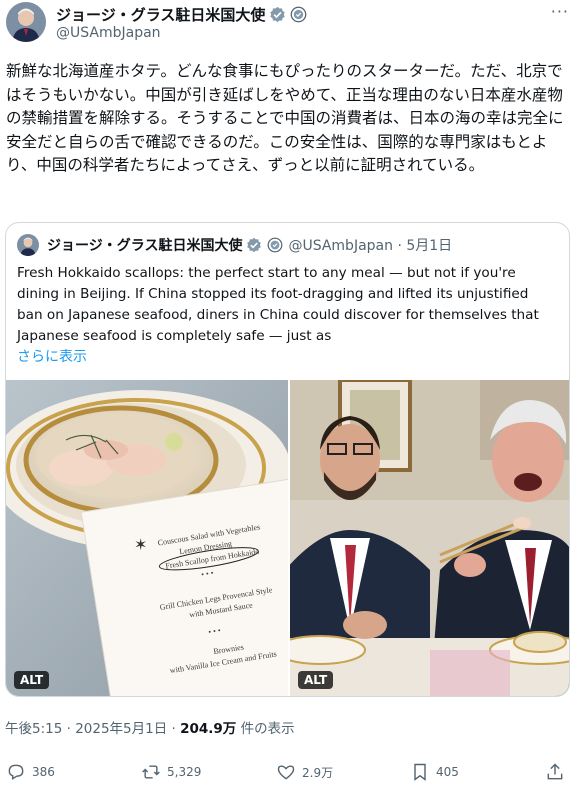 This screenshot has height=785, width=575. Describe the element at coordinates (16, 772) in the screenshot. I see `reply-icon` at that location.